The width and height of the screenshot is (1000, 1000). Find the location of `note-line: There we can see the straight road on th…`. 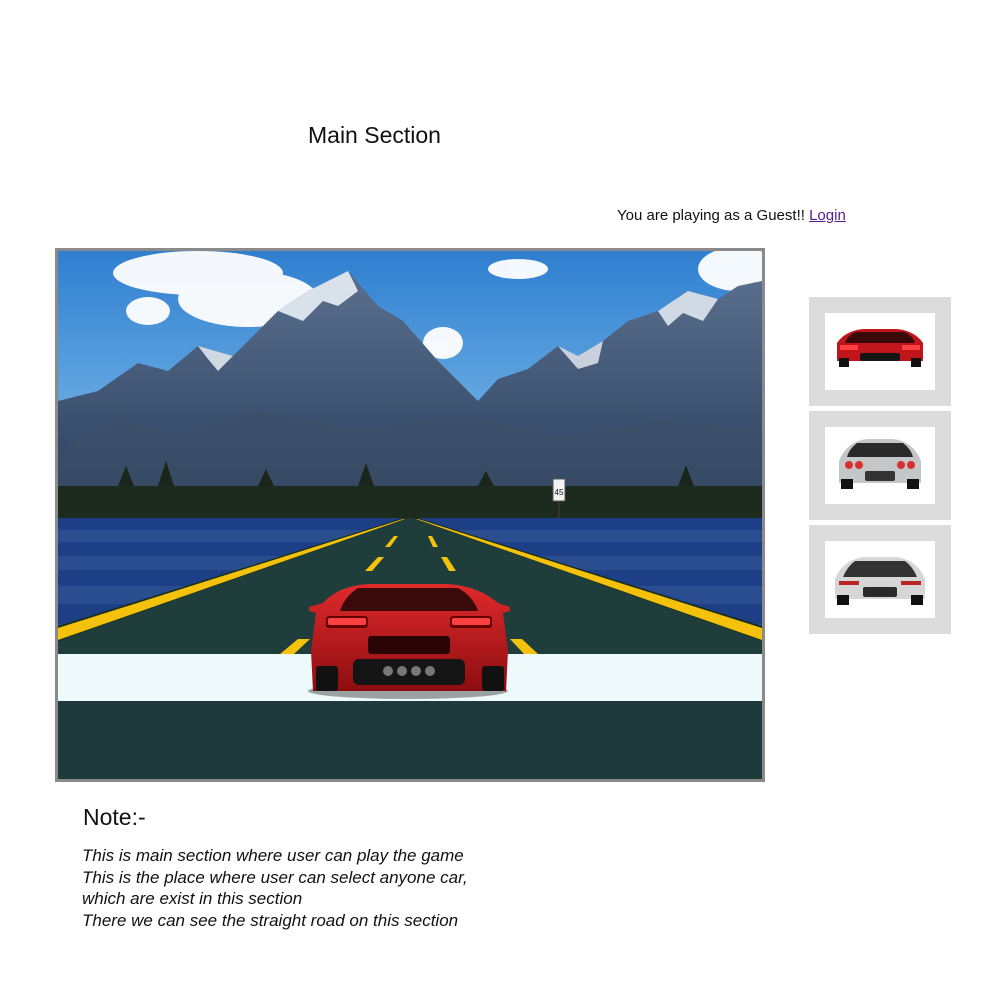

note-line: There we can see the straight road on th… is located at coordinates (270, 920).